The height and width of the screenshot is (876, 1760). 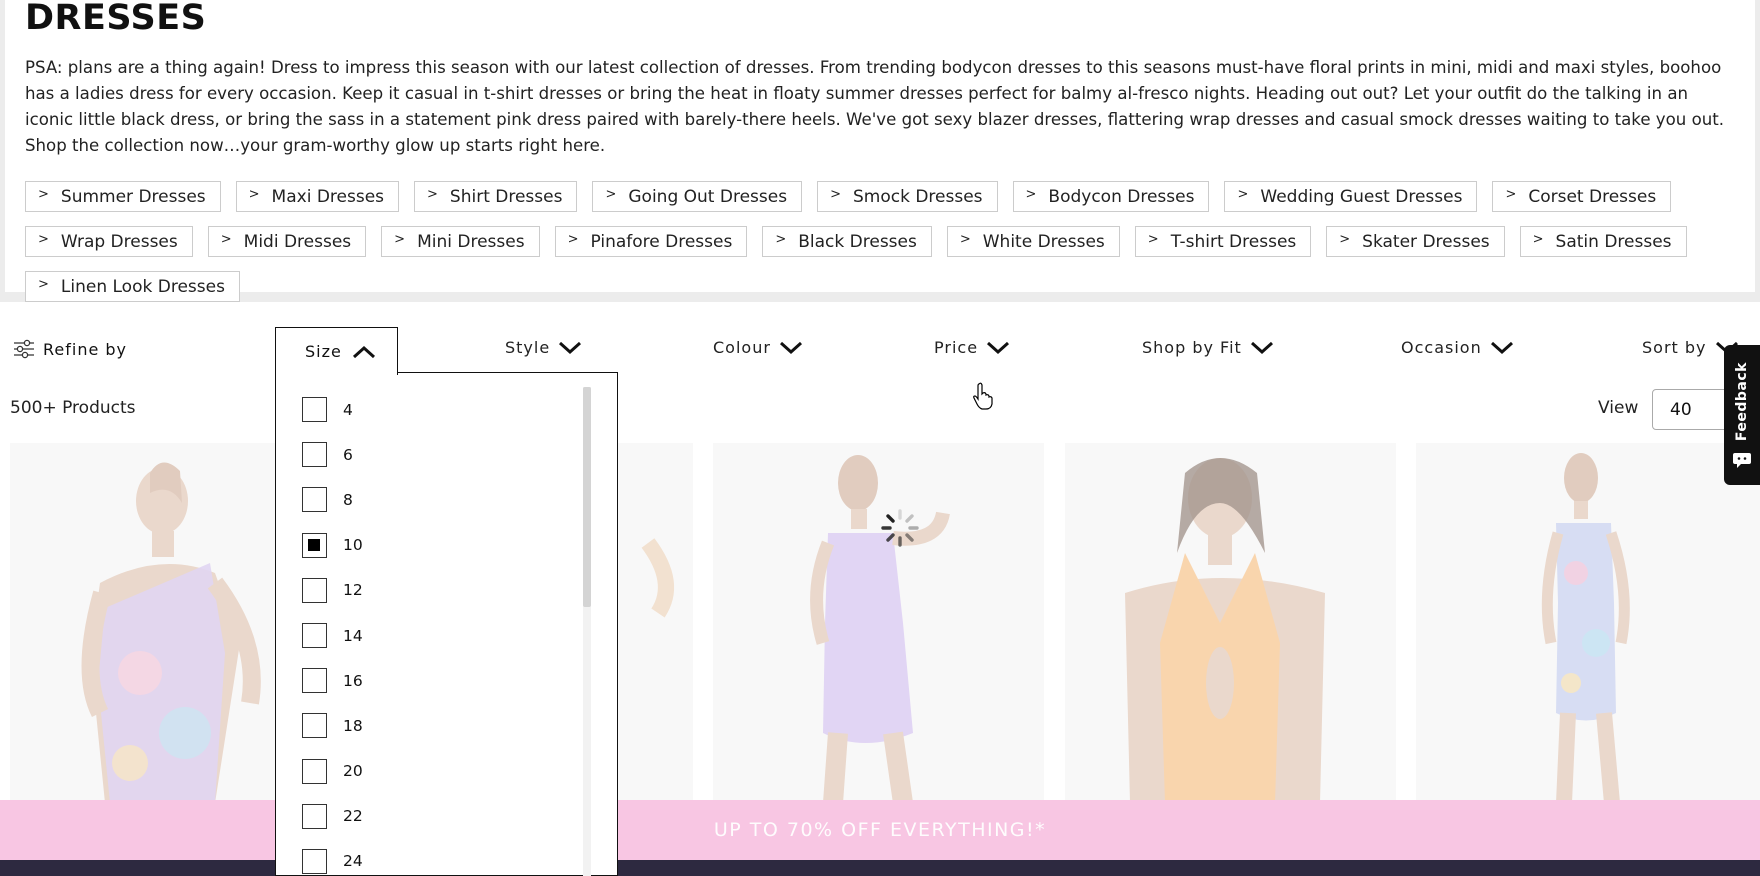 What do you see at coordinates (1192, 347) in the screenshot?
I see `fit-filter-label: Shop by Fit` at bounding box center [1192, 347].